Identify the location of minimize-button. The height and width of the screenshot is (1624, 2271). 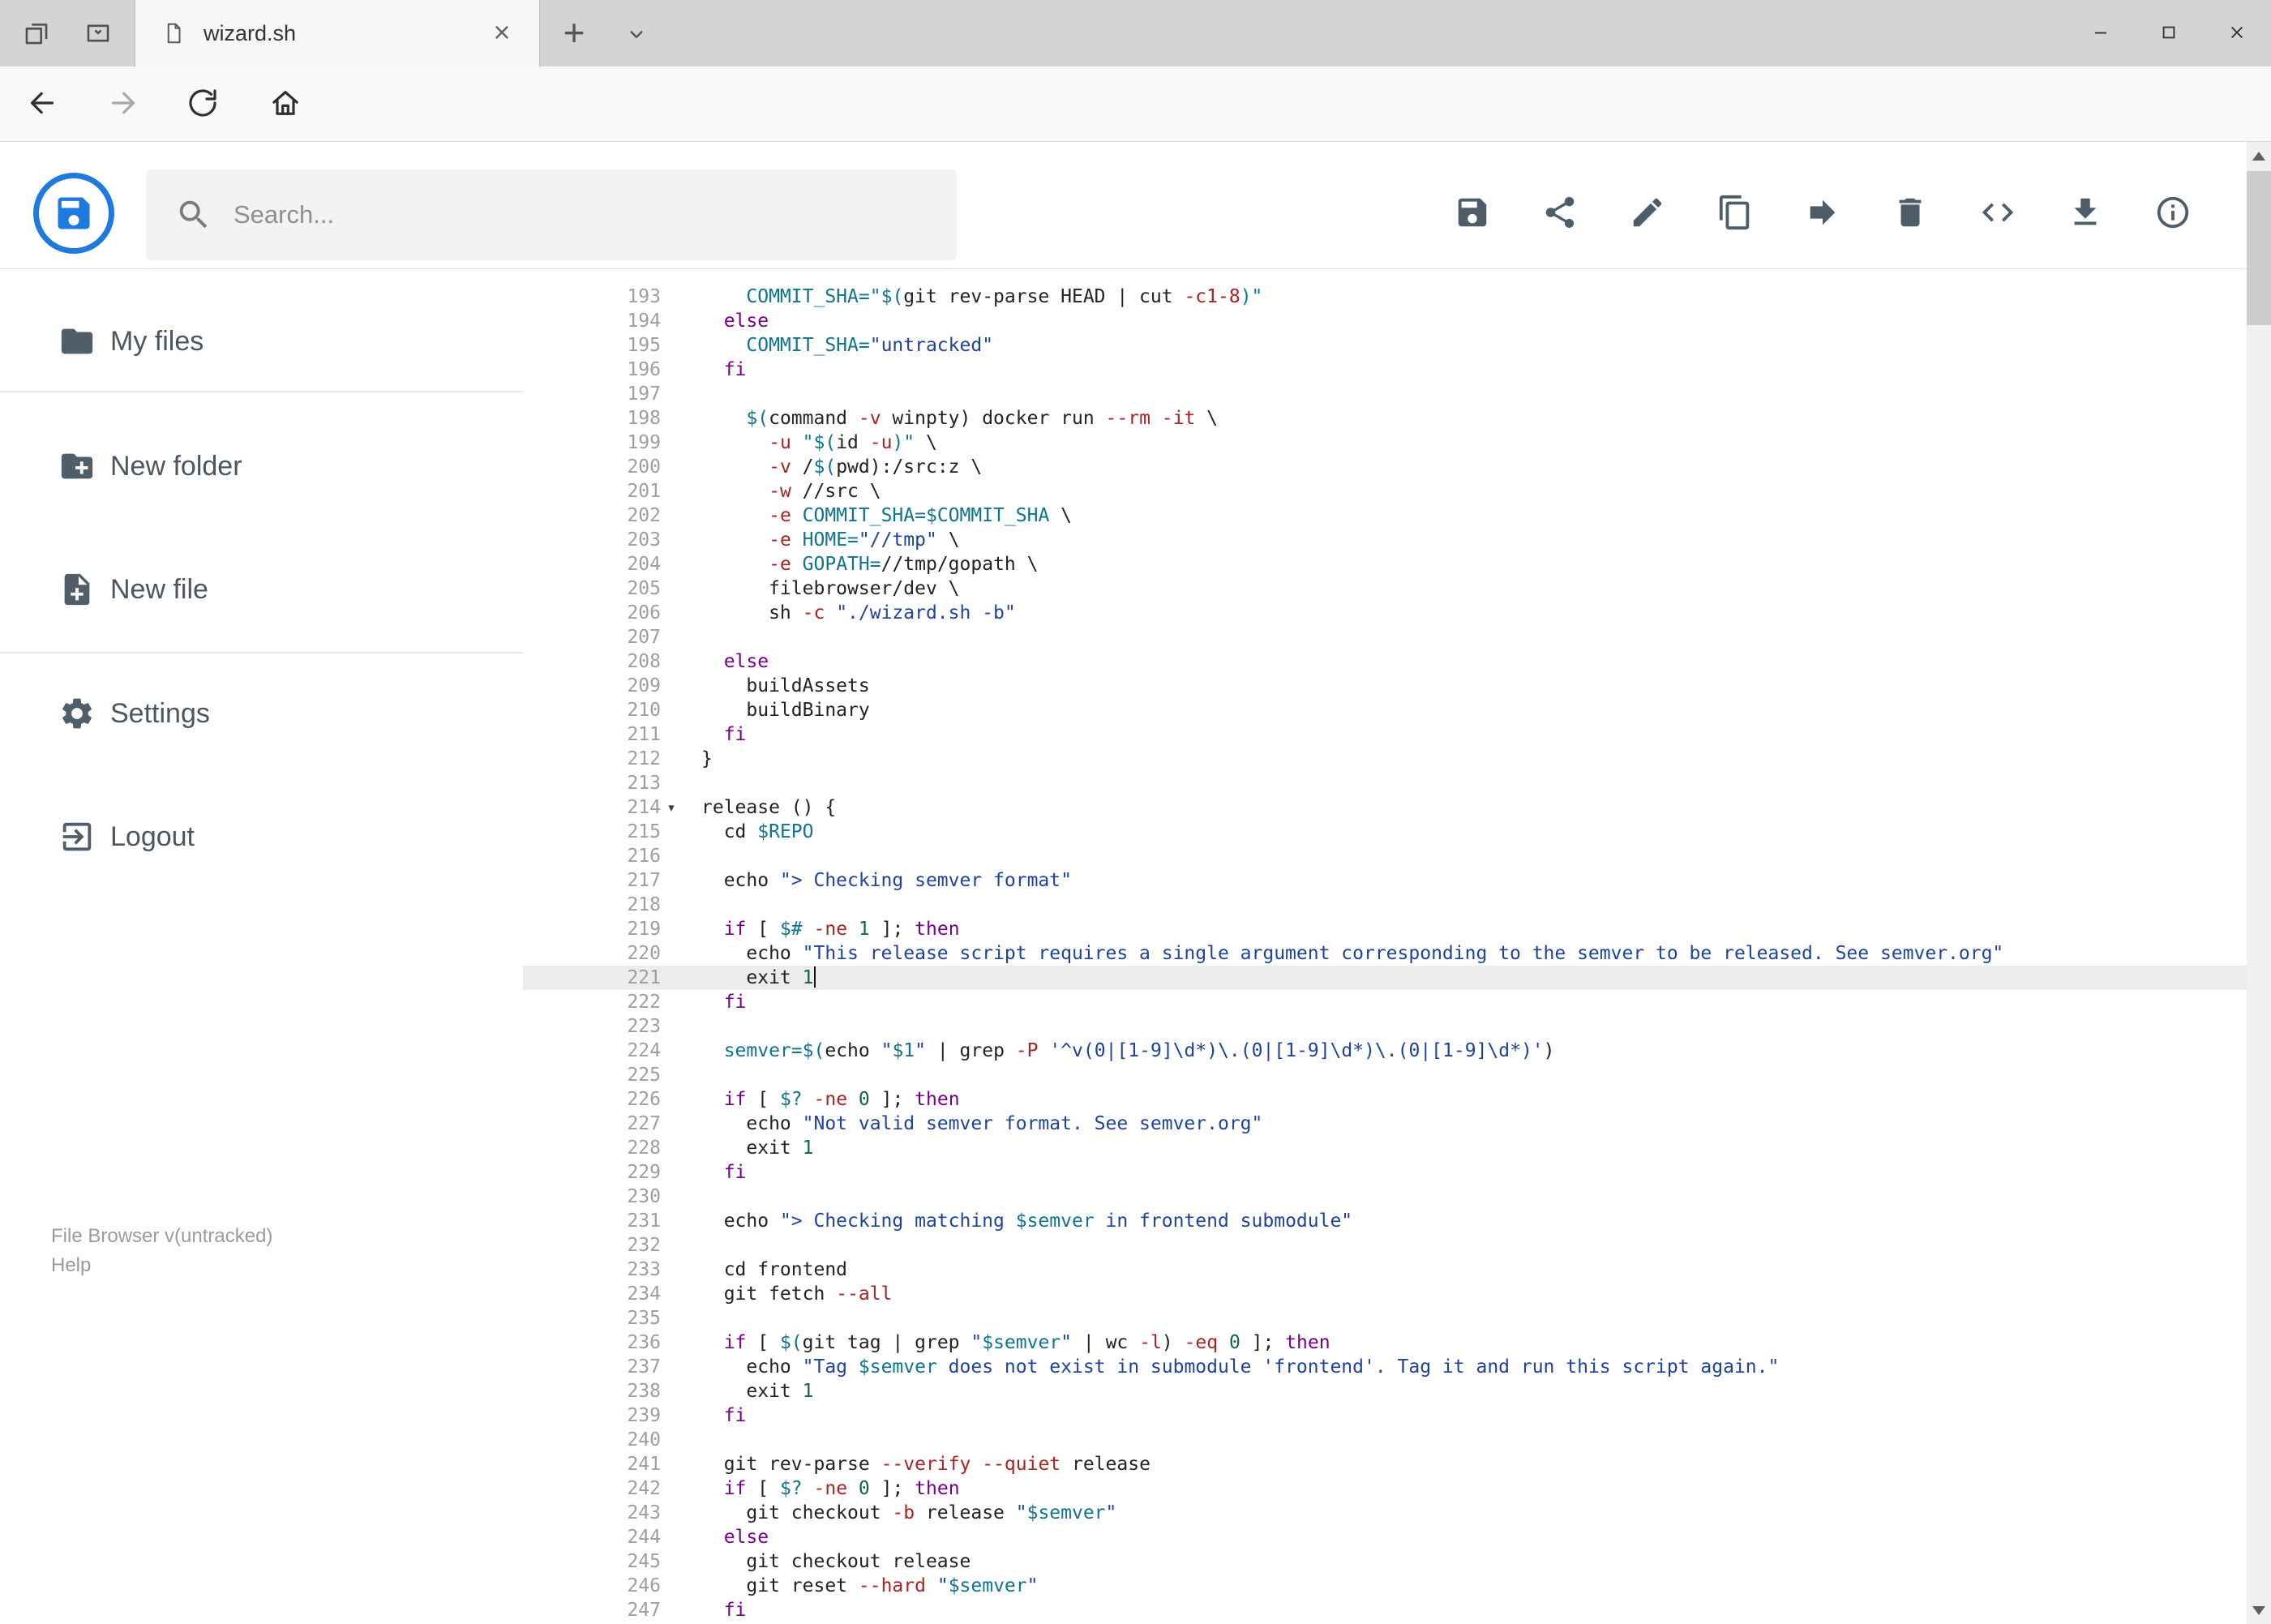
(2101, 33).